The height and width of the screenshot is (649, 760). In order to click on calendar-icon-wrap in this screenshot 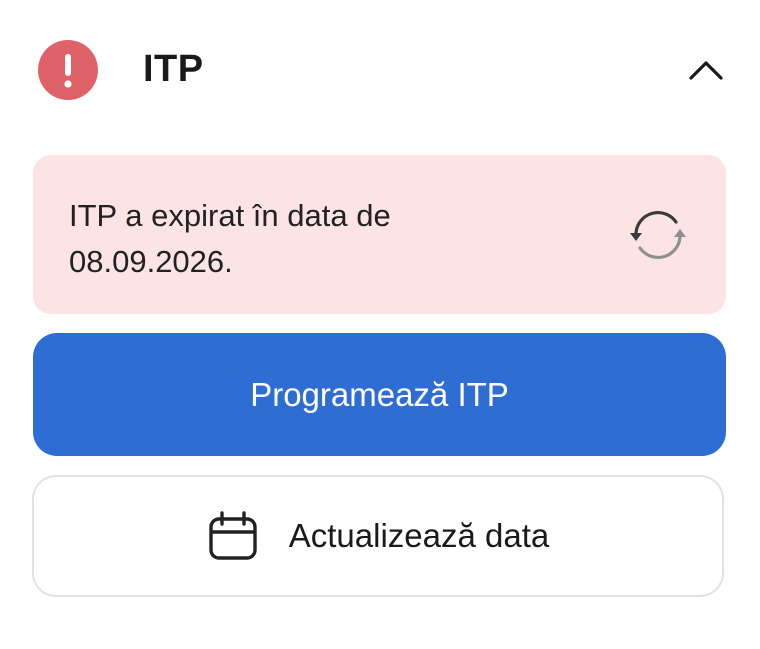, I will do `click(233, 536)`.